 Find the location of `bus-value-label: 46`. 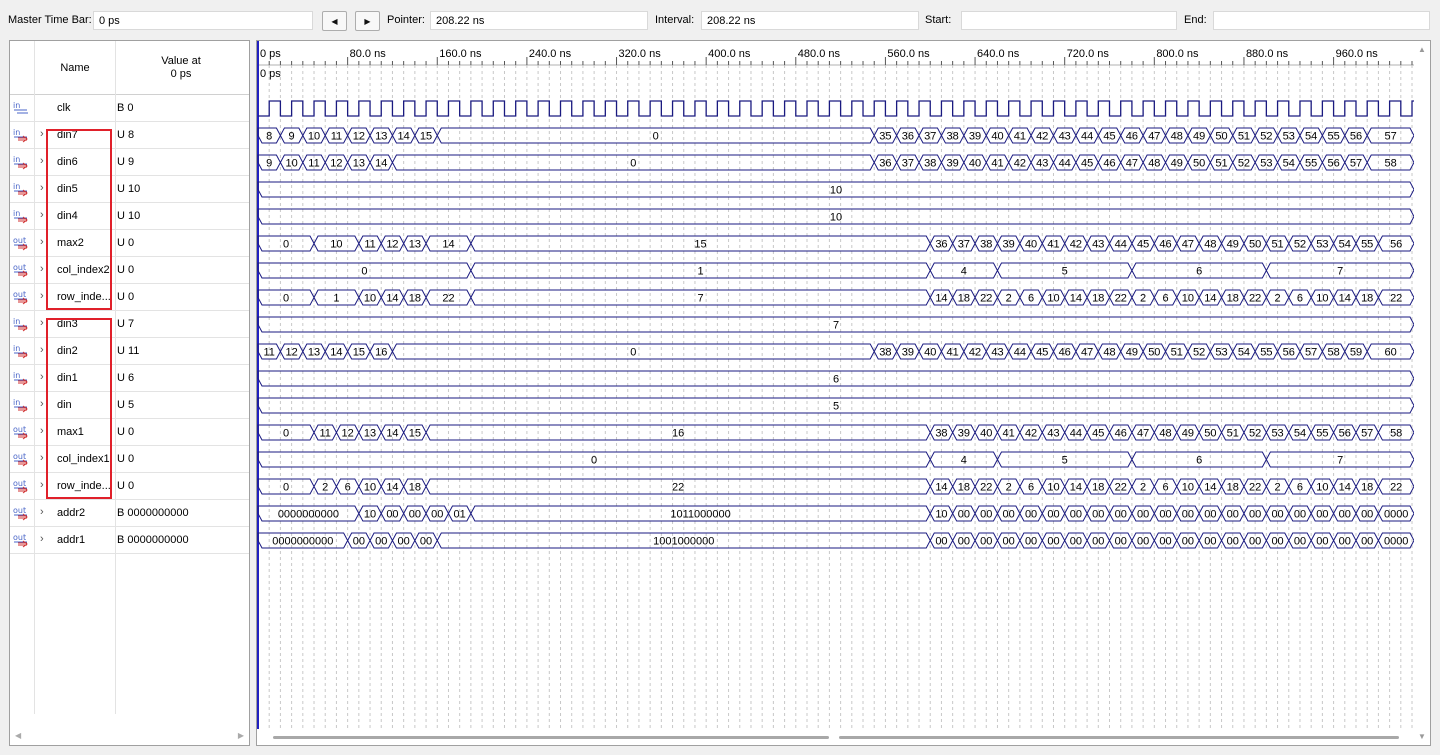

bus-value-label: 46 is located at coordinates (1132, 137).